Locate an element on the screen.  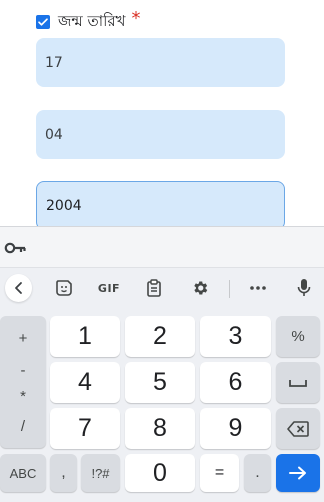
percent-key: % is located at coordinates (298, 336).